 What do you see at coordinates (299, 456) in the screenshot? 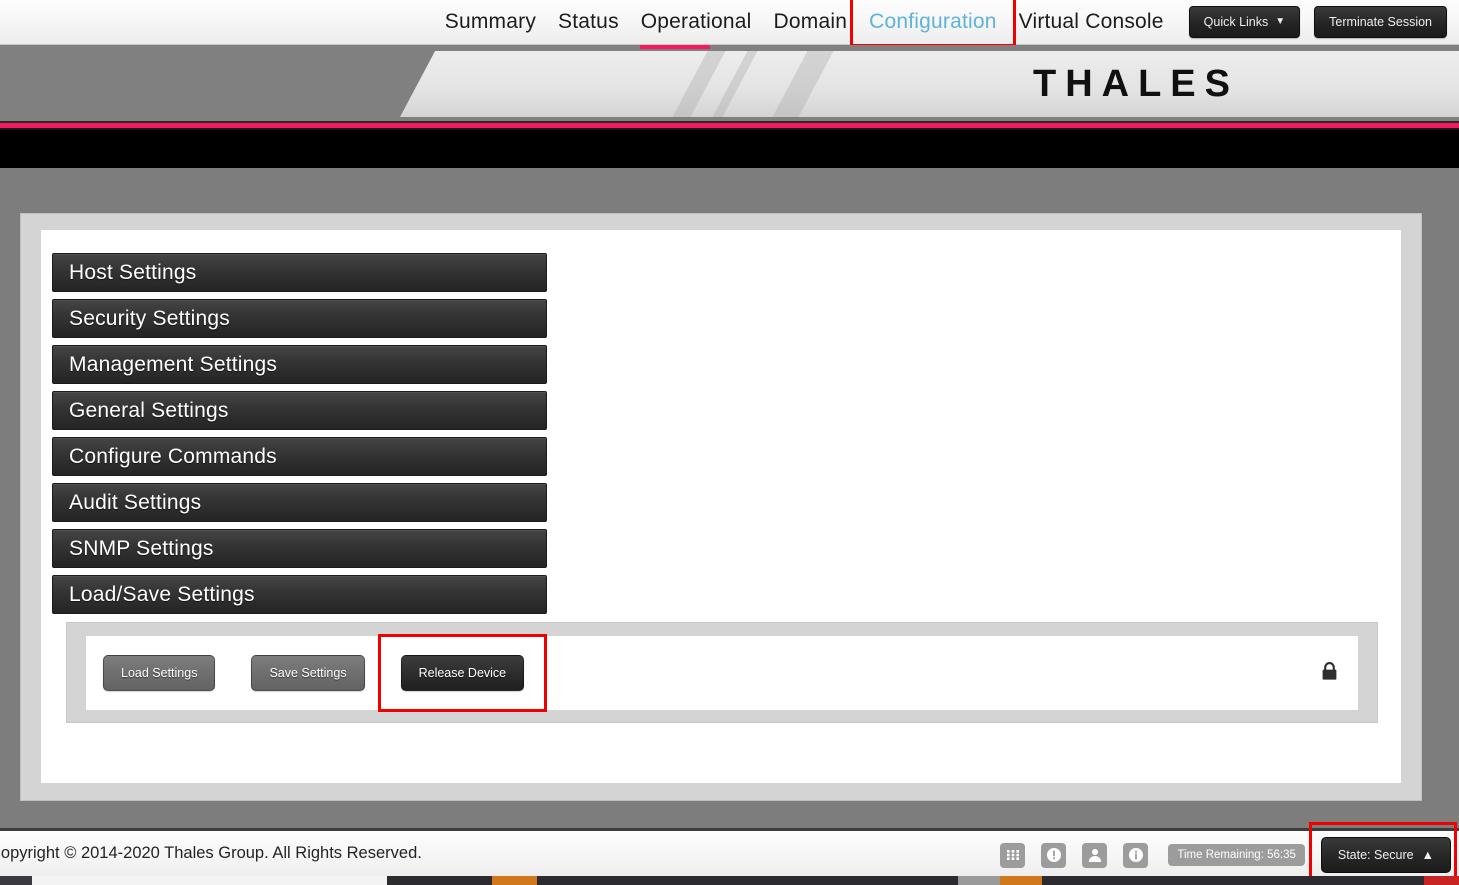
I see `menu-item-configure-commands: Configure Commands` at bounding box center [299, 456].